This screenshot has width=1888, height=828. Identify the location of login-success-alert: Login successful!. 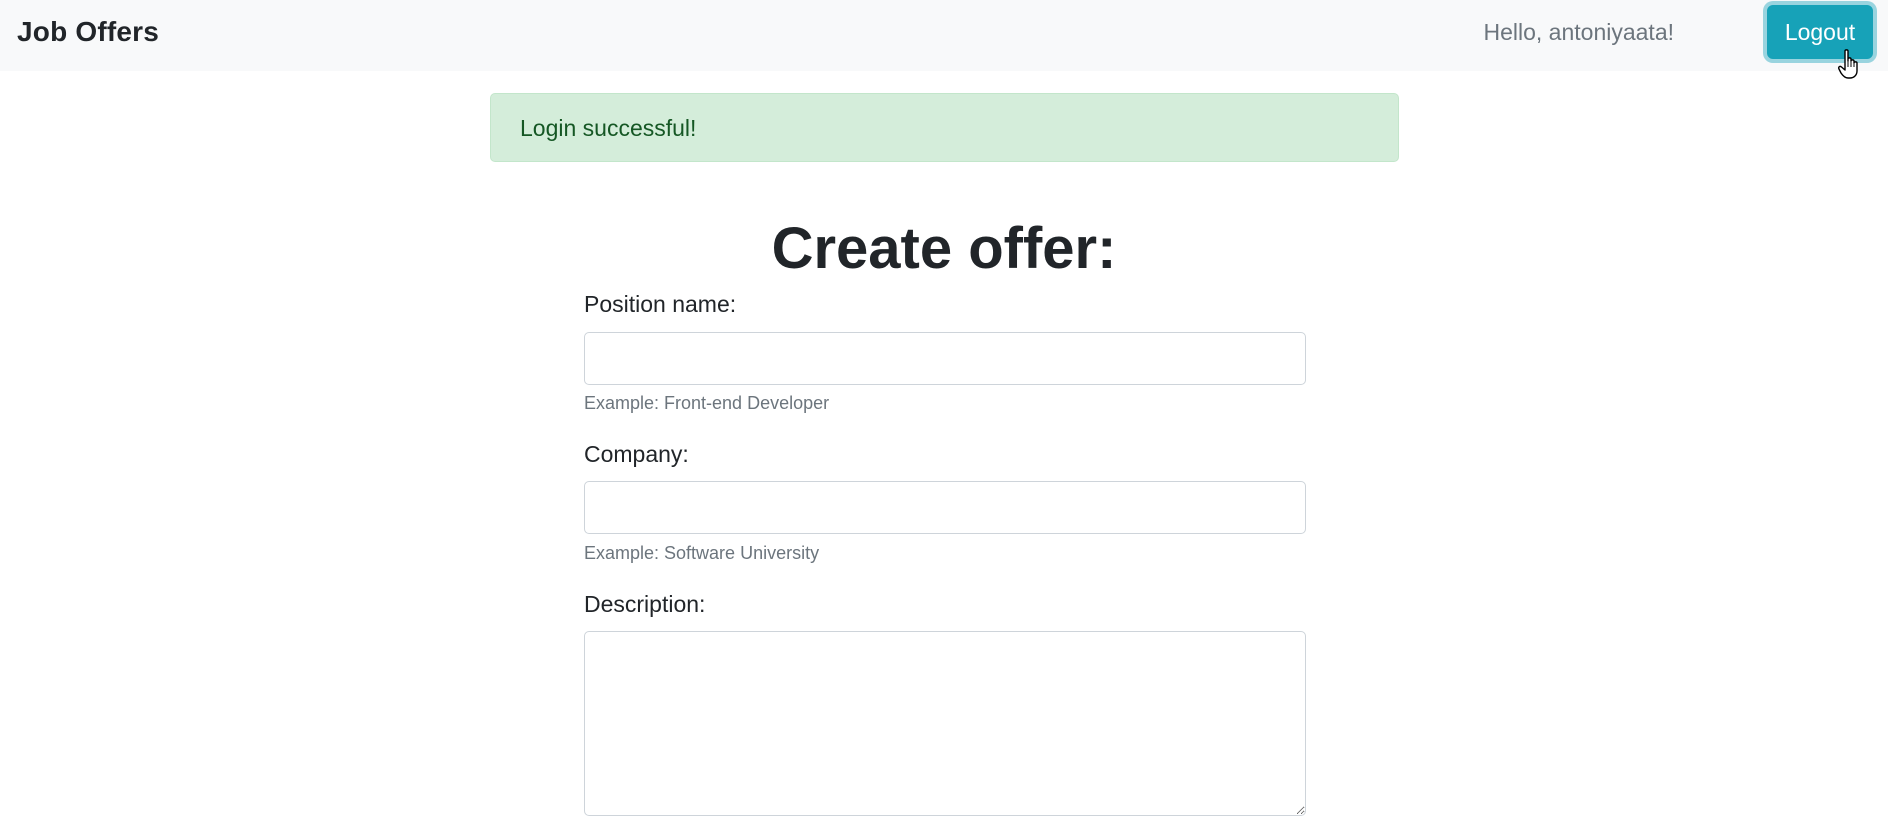
(944, 127).